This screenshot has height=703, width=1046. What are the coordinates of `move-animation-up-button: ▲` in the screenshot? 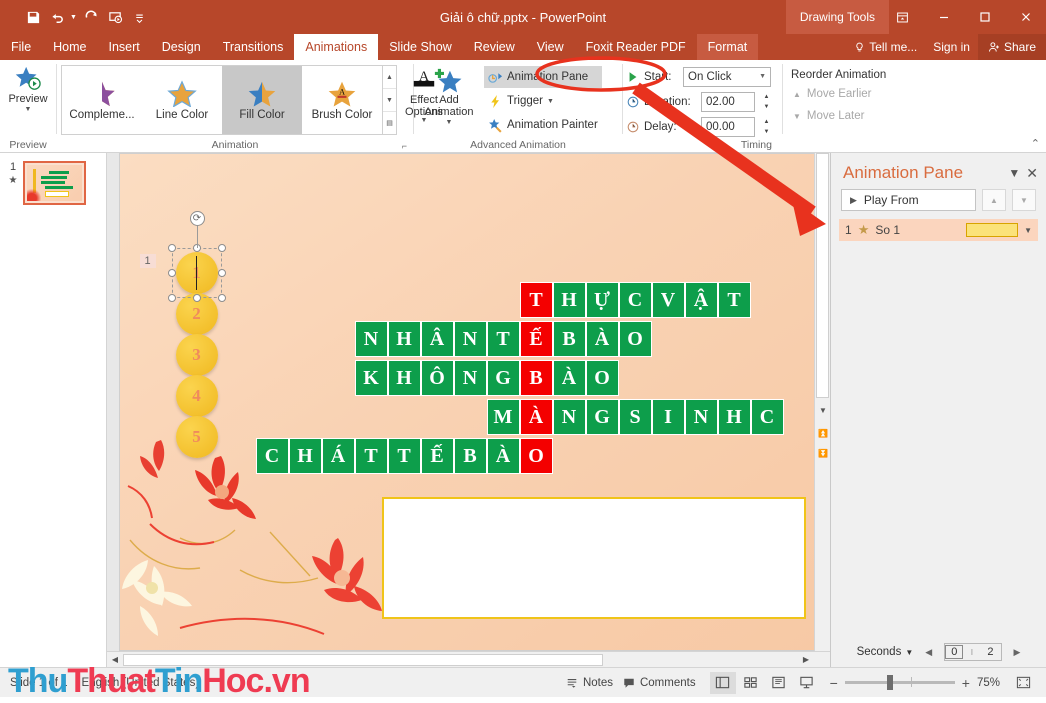 It's located at (994, 200).